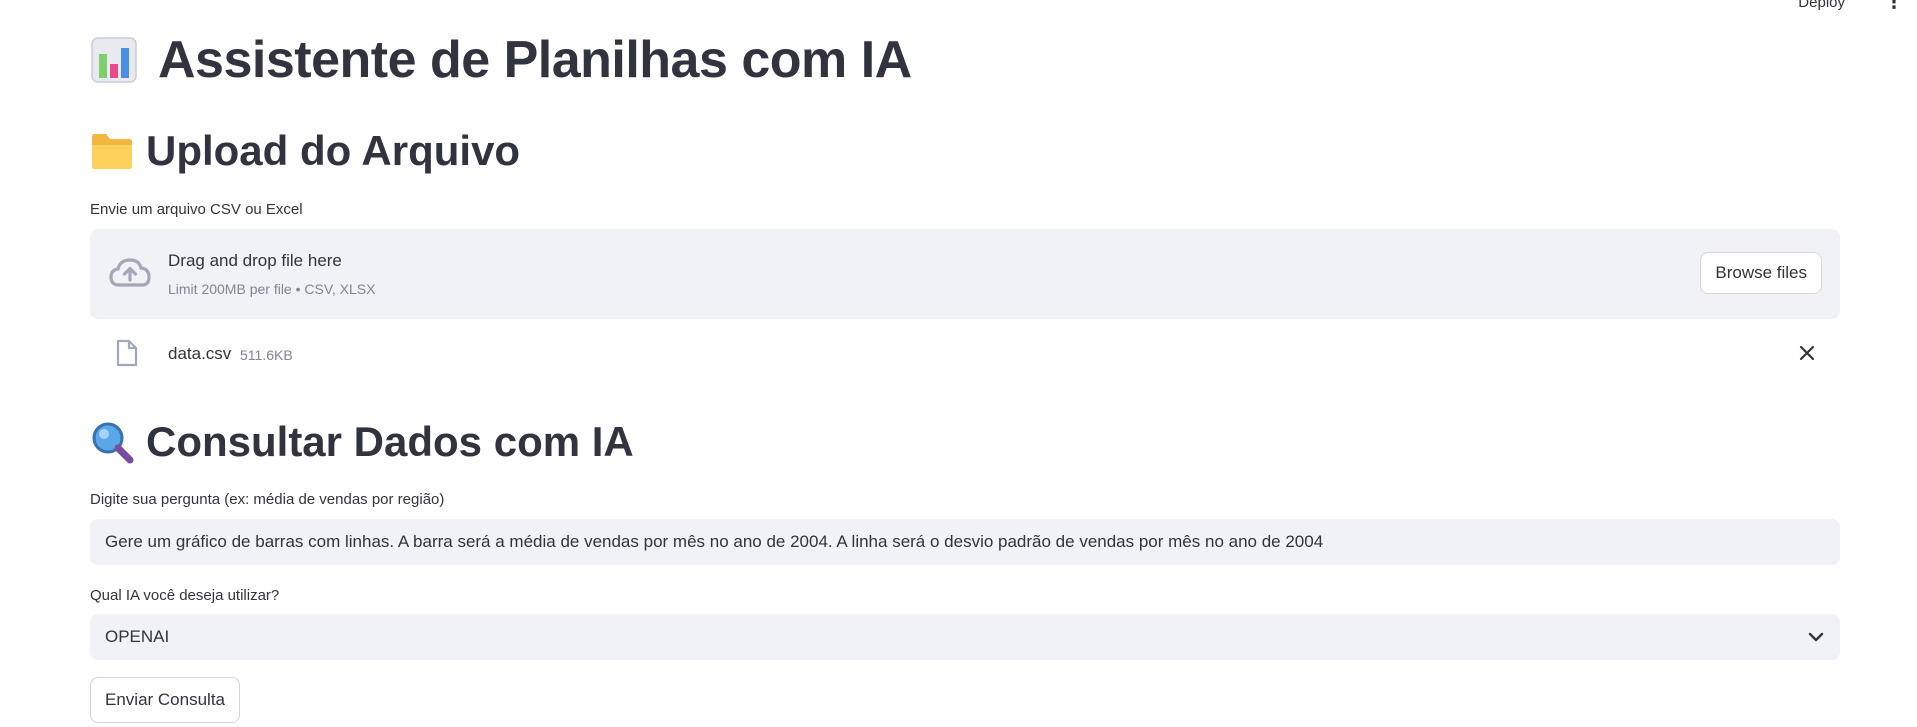  I want to click on top-toolbar: Deploy ⋮, so click(1850, 6).